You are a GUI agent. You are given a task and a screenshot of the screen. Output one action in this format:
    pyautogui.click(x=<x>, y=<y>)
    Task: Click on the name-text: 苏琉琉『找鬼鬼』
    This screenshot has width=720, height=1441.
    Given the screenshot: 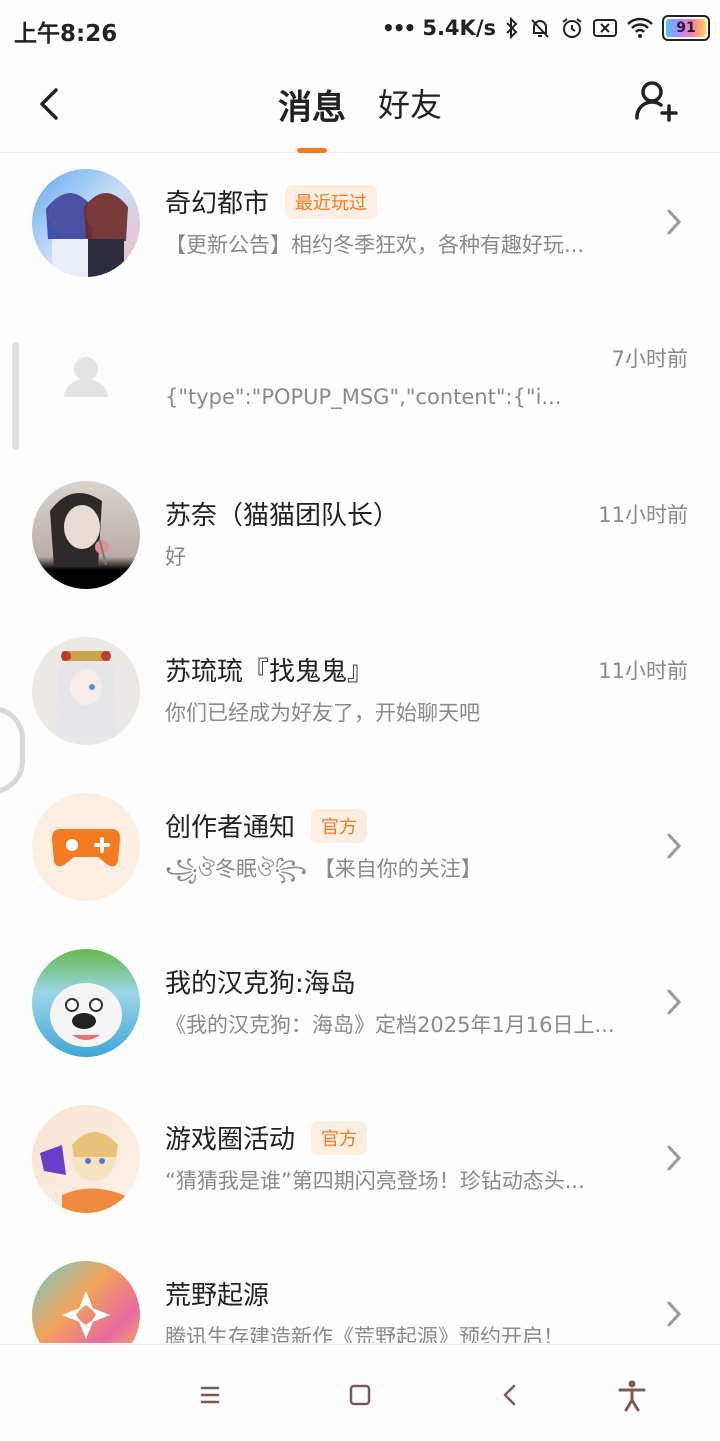 What is the action you would take?
    pyautogui.click(x=269, y=672)
    